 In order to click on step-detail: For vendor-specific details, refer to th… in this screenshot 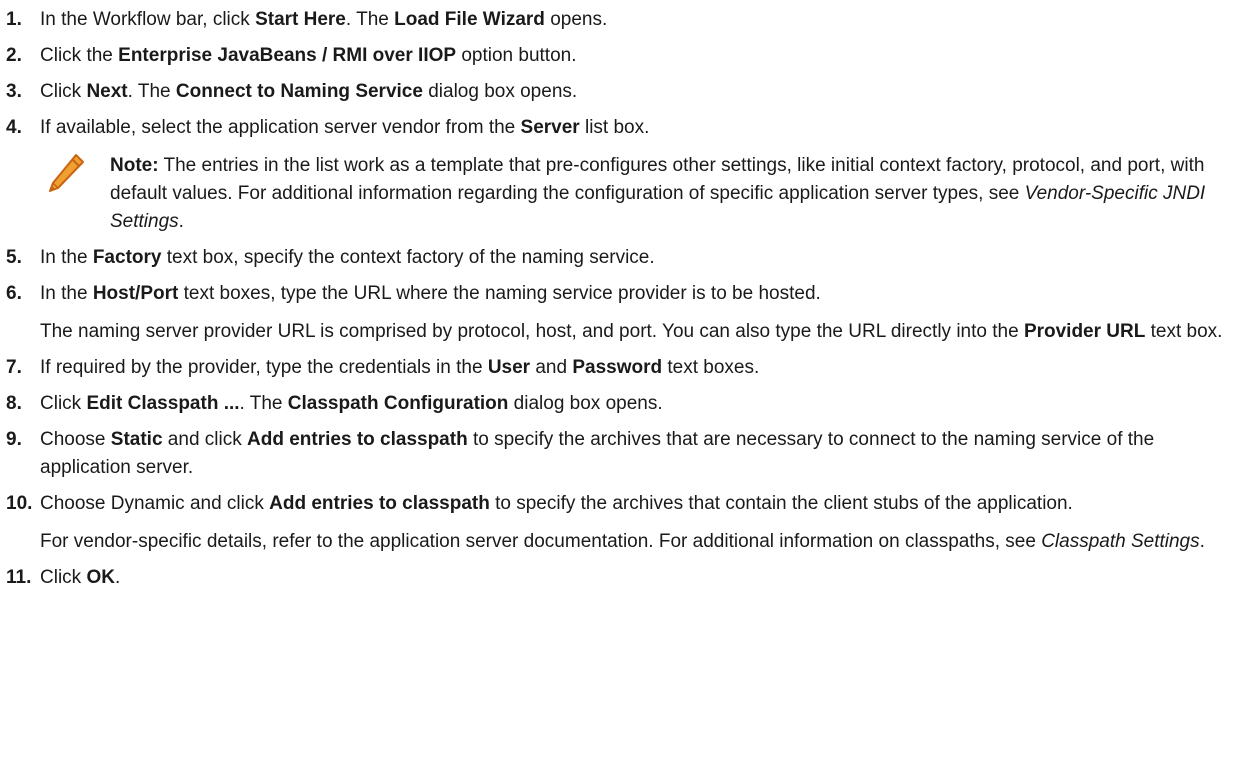, I will do `click(643, 542)`.